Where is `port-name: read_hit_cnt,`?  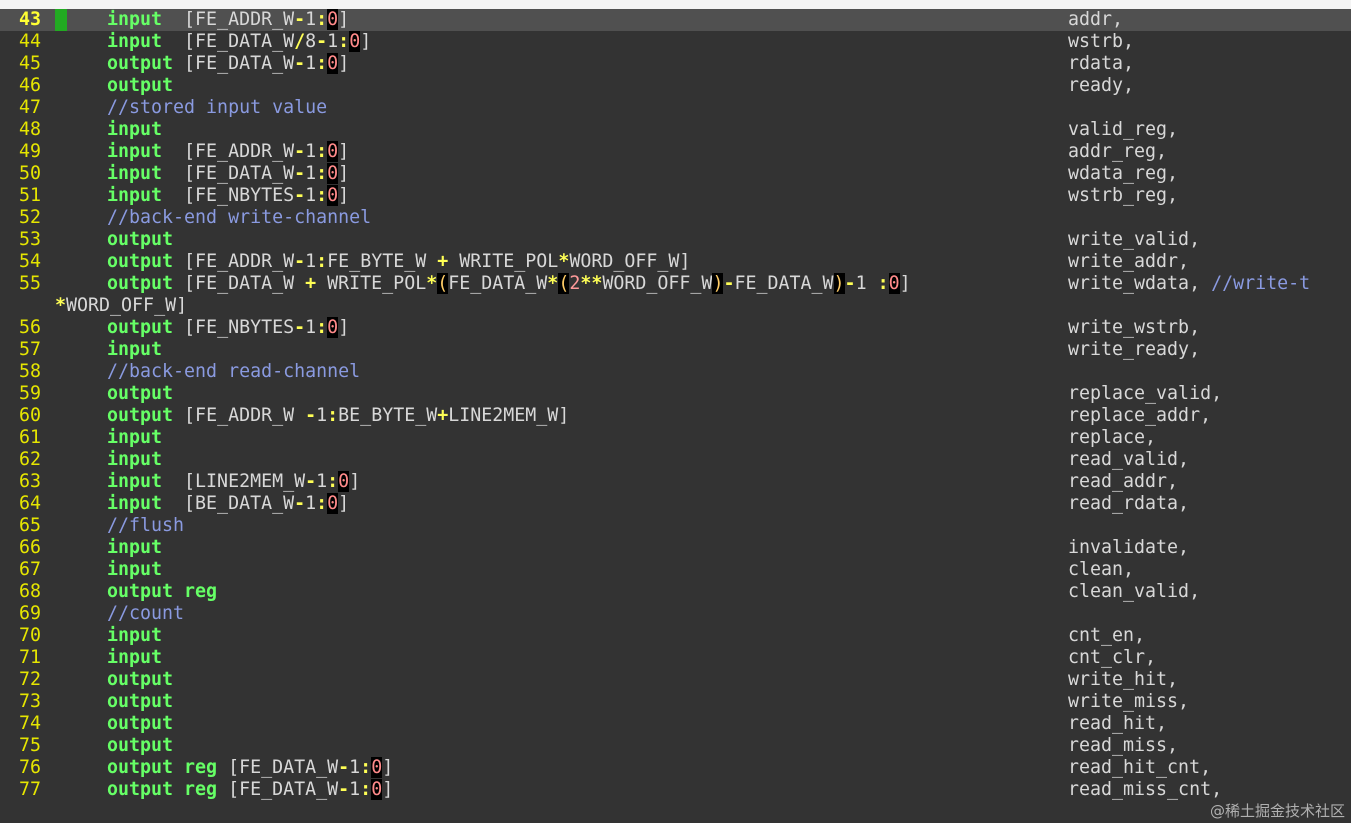
port-name: read_hit_cnt, is located at coordinates (1139, 768).